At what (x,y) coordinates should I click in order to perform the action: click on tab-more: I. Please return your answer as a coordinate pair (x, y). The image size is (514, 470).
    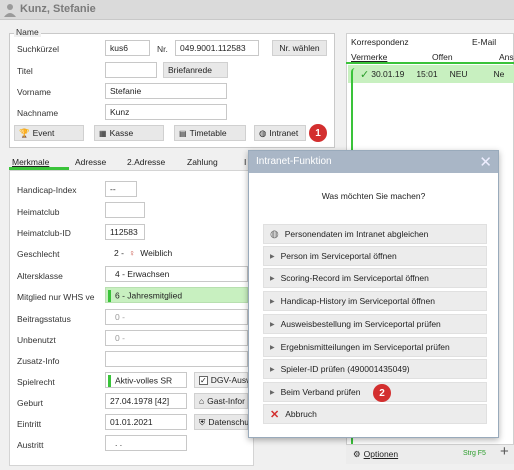
    Looking at the image, I should click on (245, 162).